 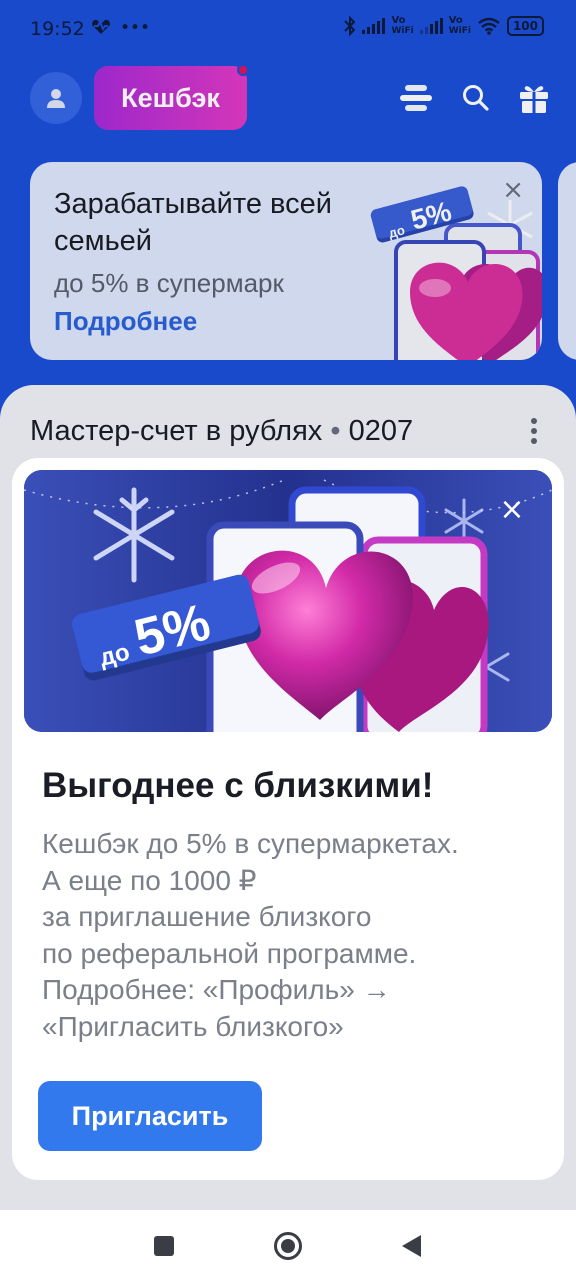 What do you see at coordinates (512, 510) in the screenshot?
I see `close-icon: ×` at bounding box center [512, 510].